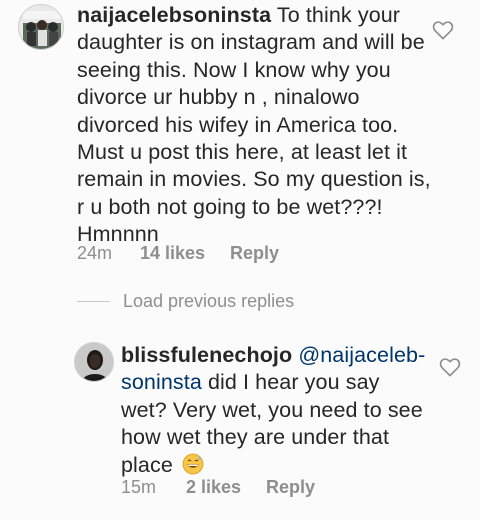  I want to click on reply-likes: 2 likes, so click(226, 487).